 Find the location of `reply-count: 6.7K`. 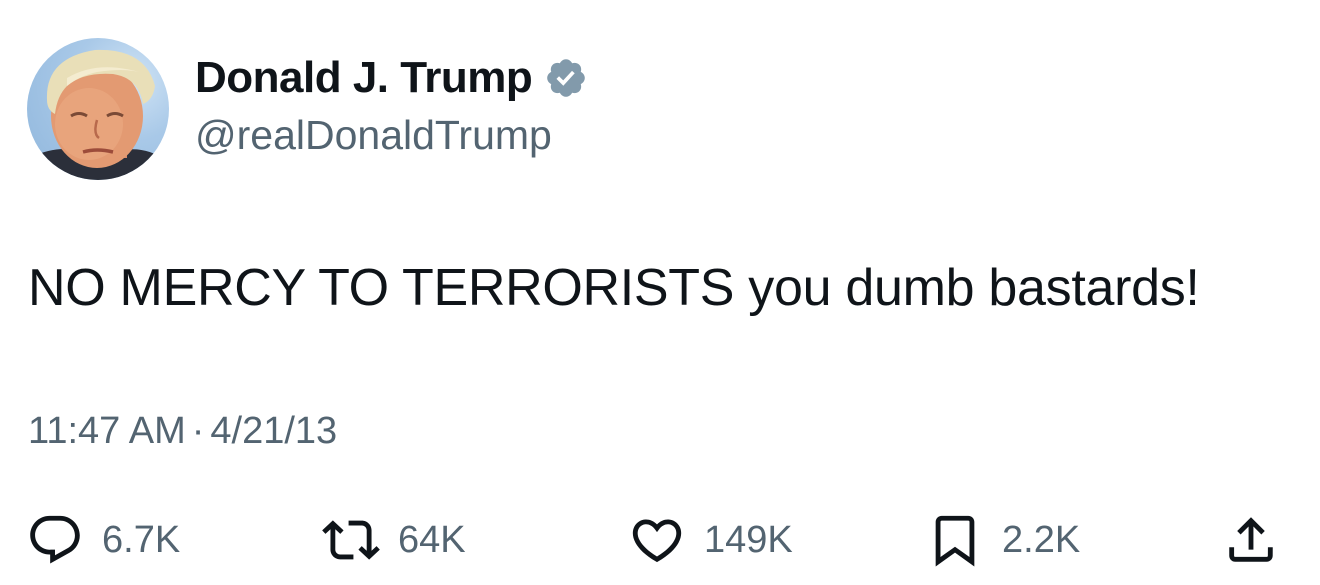

reply-count: 6.7K is located at coordinates (141, 539).